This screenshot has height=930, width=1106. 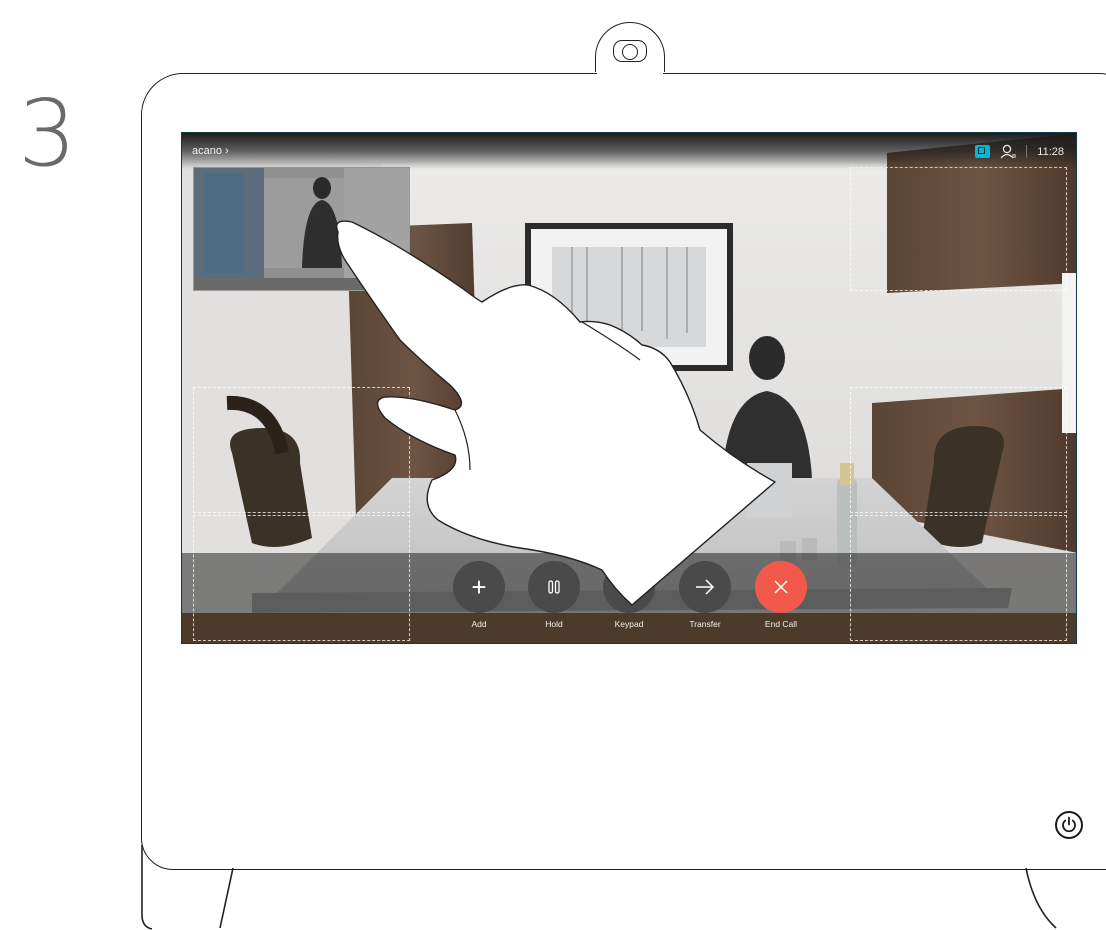 I want to click on stand-base-left, so click(x=147, y=887).